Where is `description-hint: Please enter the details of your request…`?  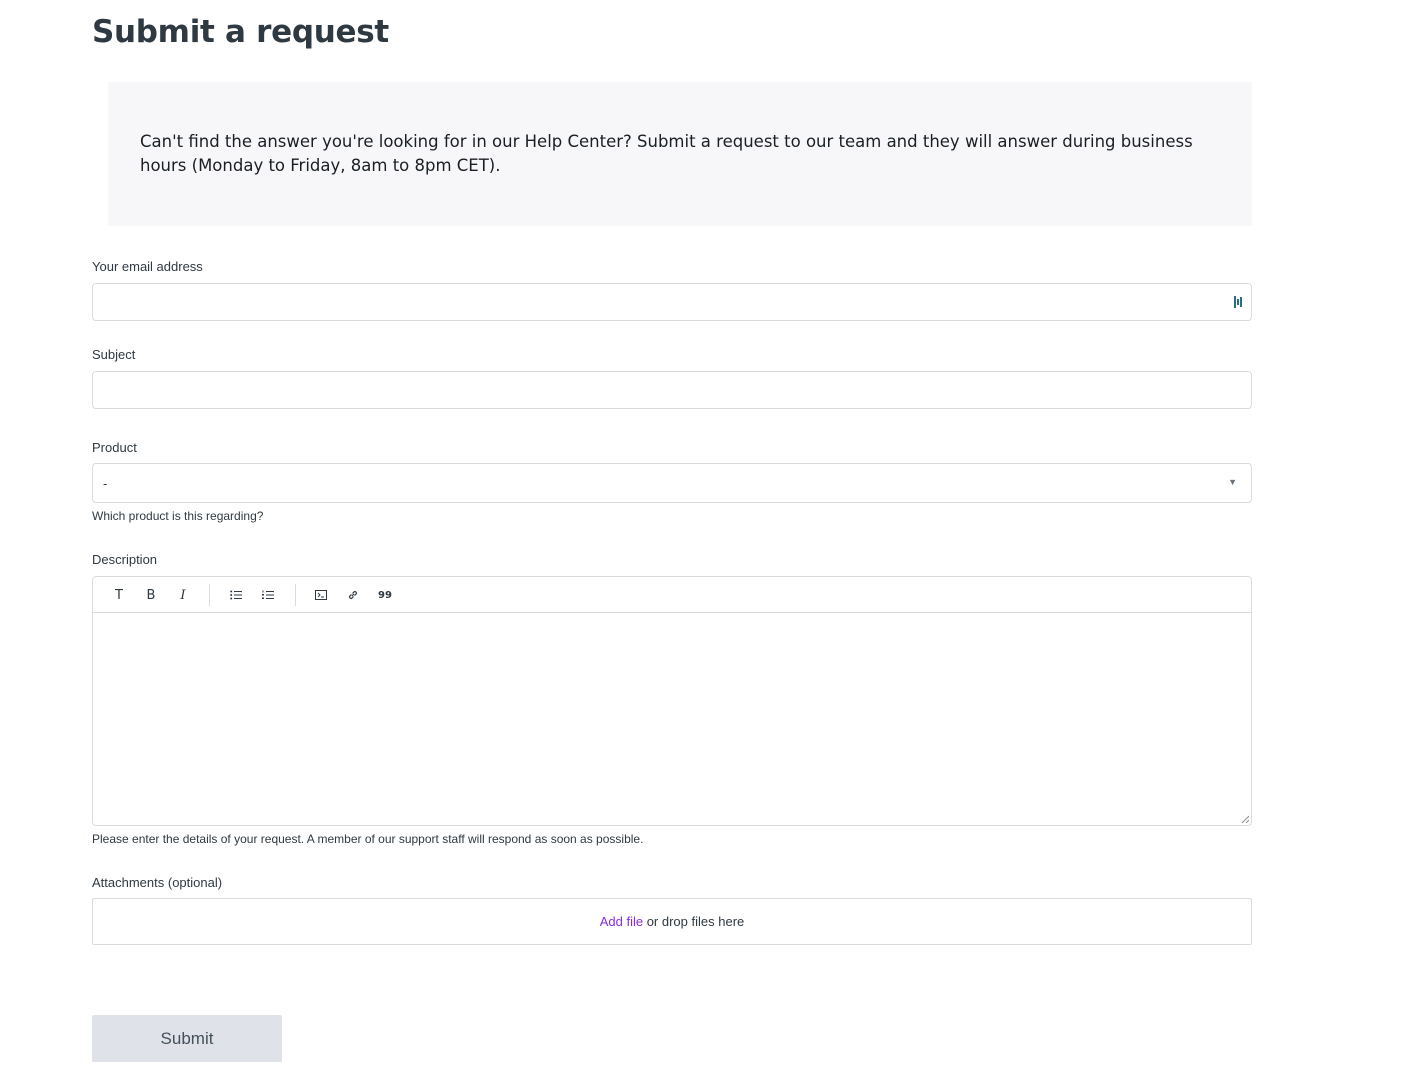
description-hint: Please enter the details of your request… is located at coordinates (368, 839).